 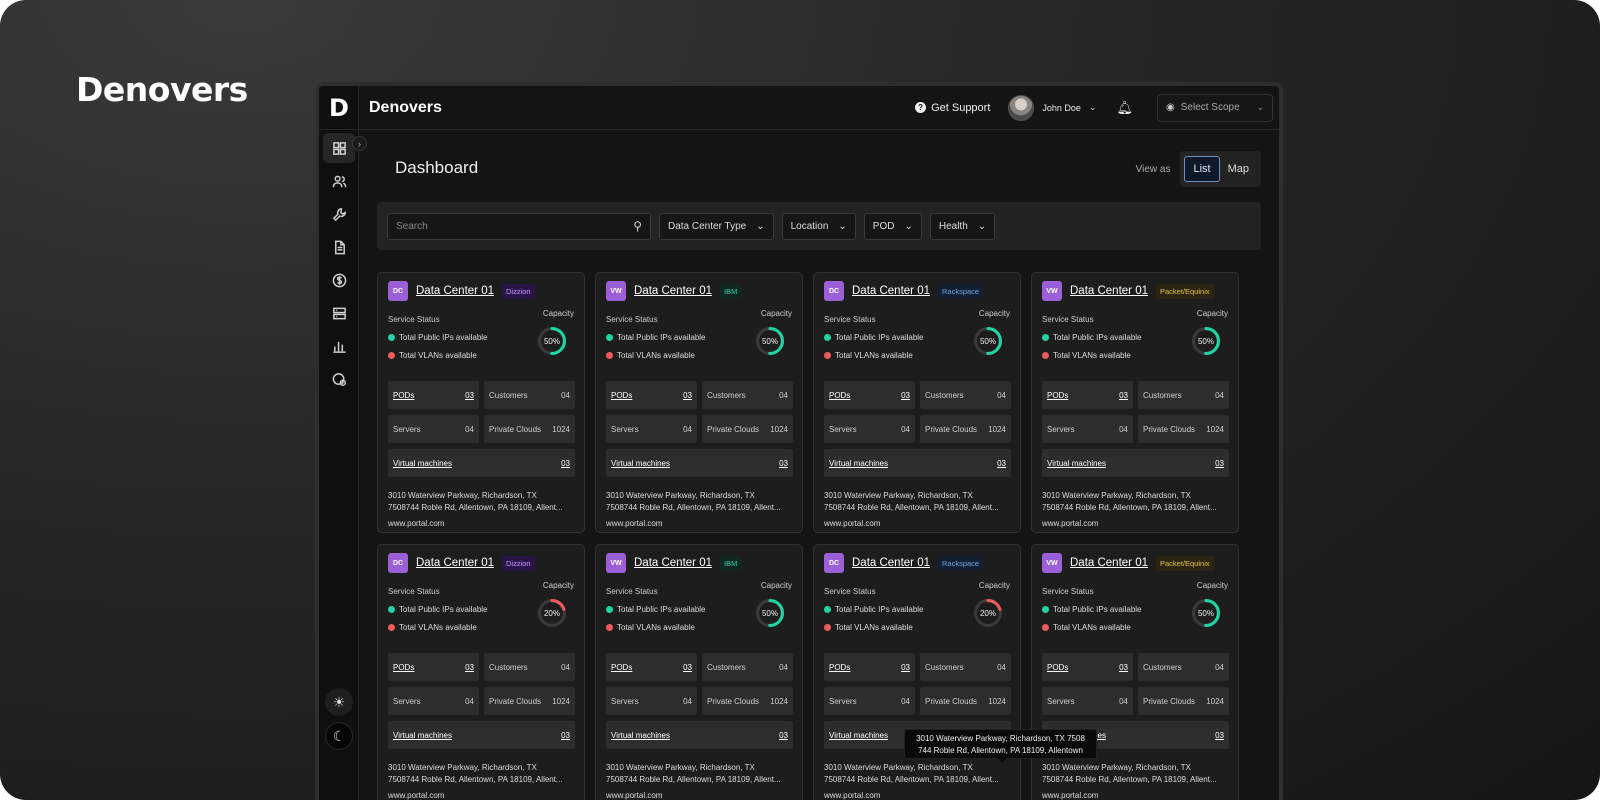 What do you see at coordinates (519, 226) in the screenshot?
I see `search-input: Search ⚲` at bounding box center [519, 226].